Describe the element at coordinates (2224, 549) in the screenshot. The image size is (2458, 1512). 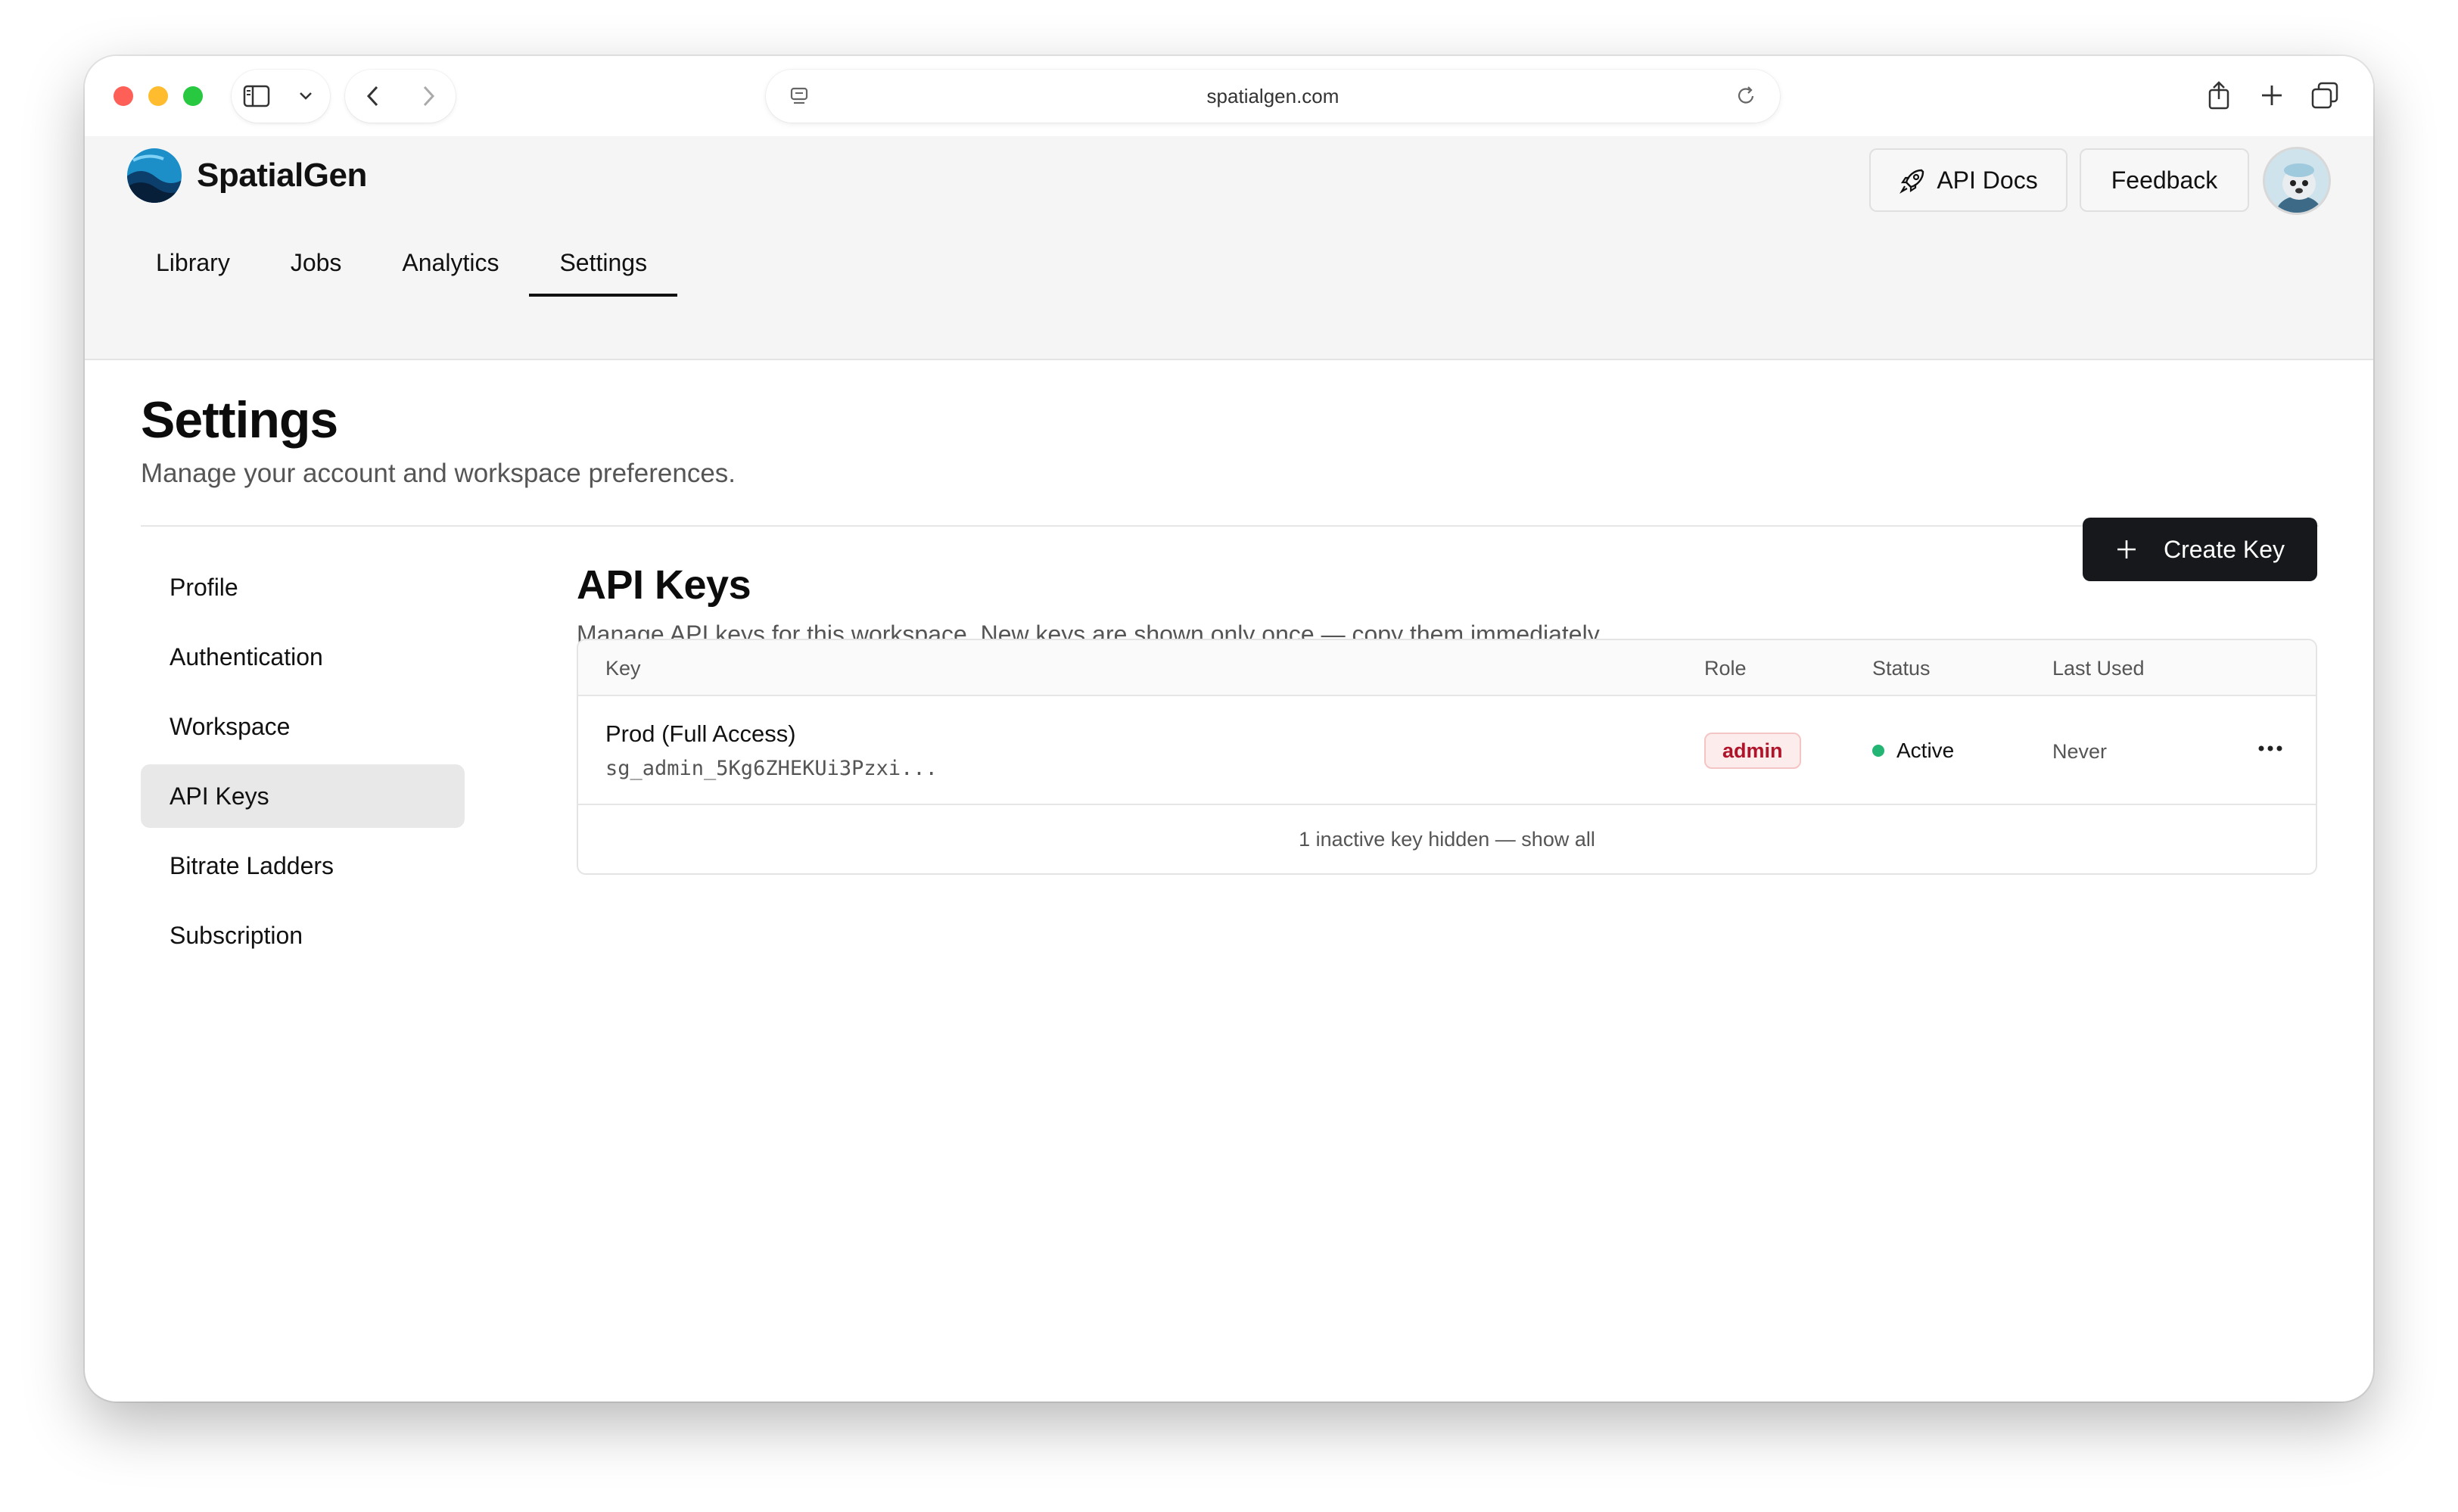
I see `create-key-label: Create Key` at that location.